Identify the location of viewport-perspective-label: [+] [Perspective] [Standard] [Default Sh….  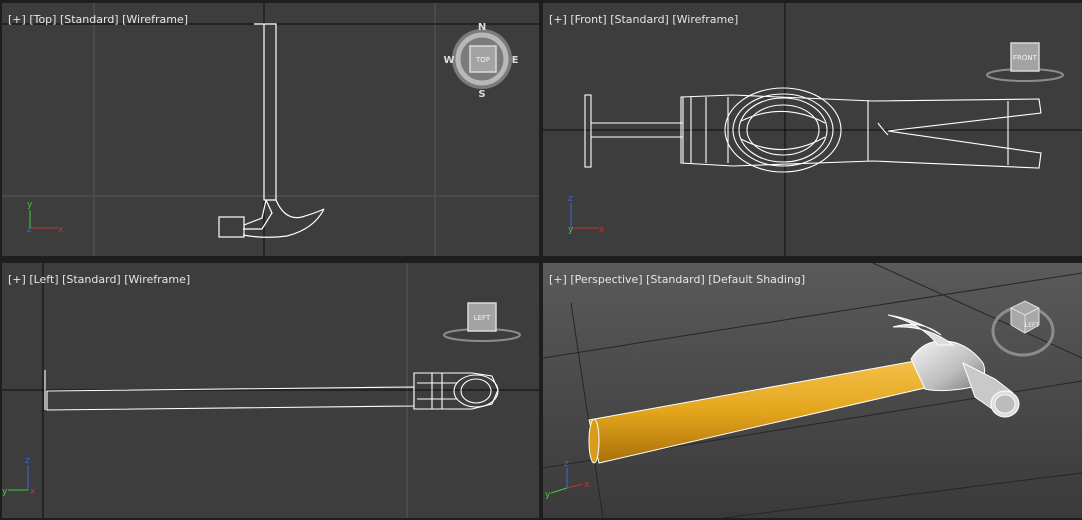
(677, 279).